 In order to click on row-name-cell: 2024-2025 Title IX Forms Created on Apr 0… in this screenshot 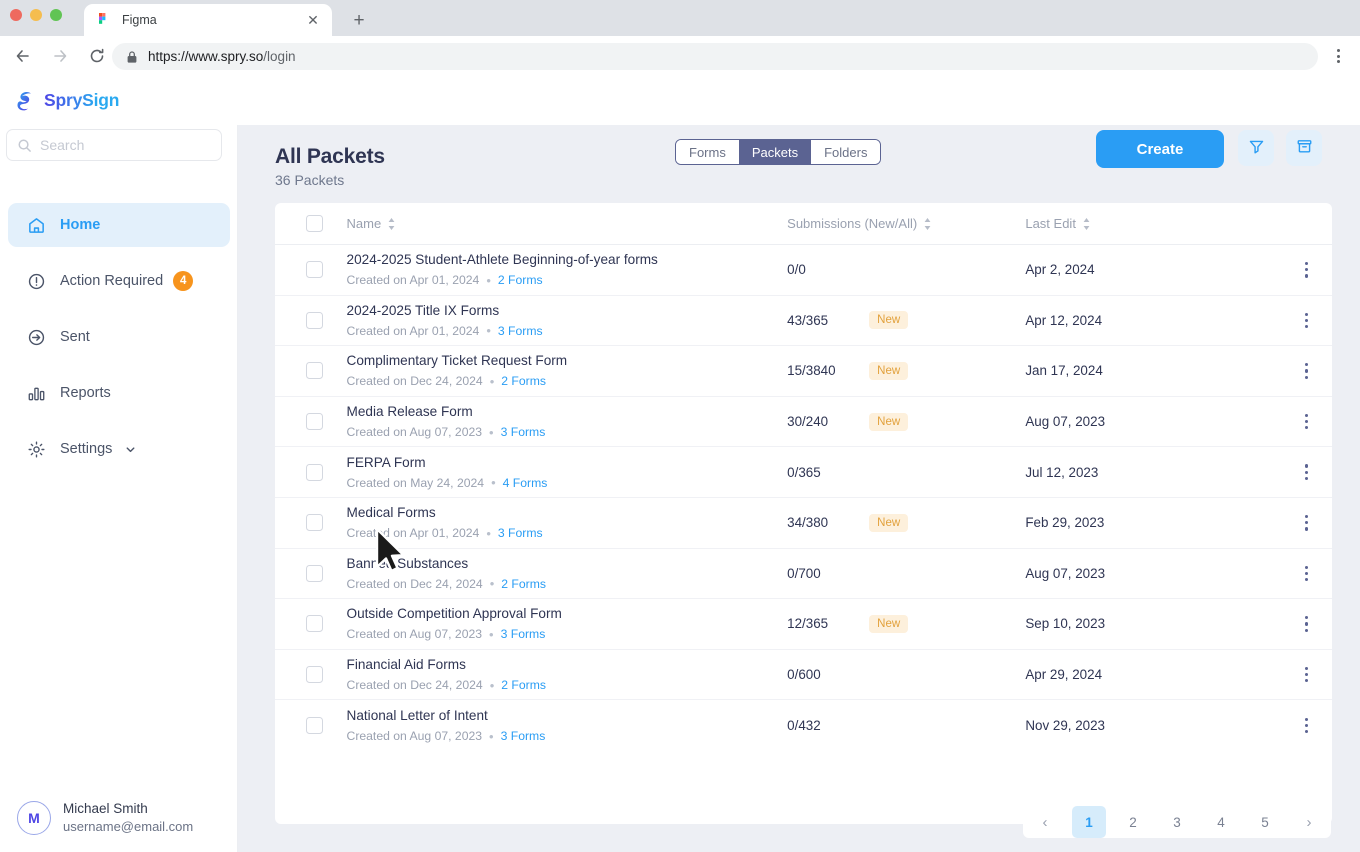, I will do `click(567, 320)`.